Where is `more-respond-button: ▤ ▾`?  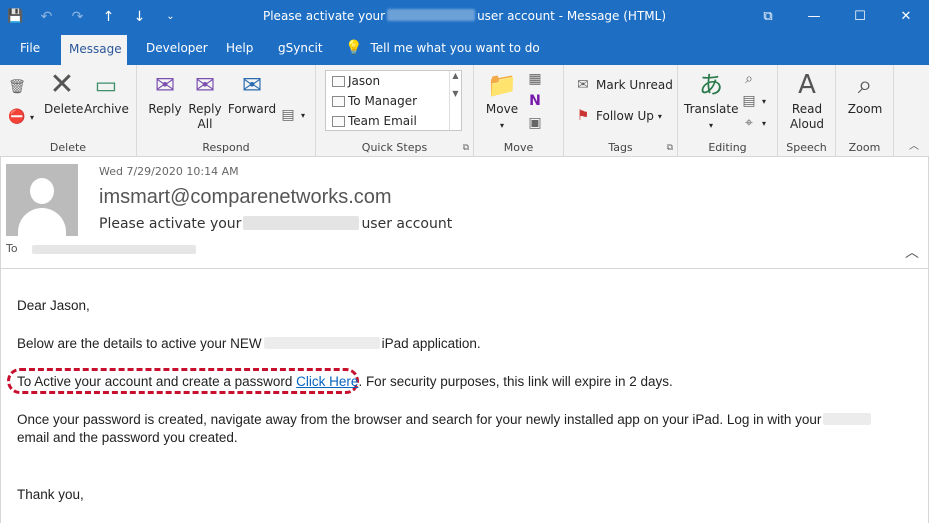
more-respond-button: ▤ ▾ is located at coordinates (292, 115).